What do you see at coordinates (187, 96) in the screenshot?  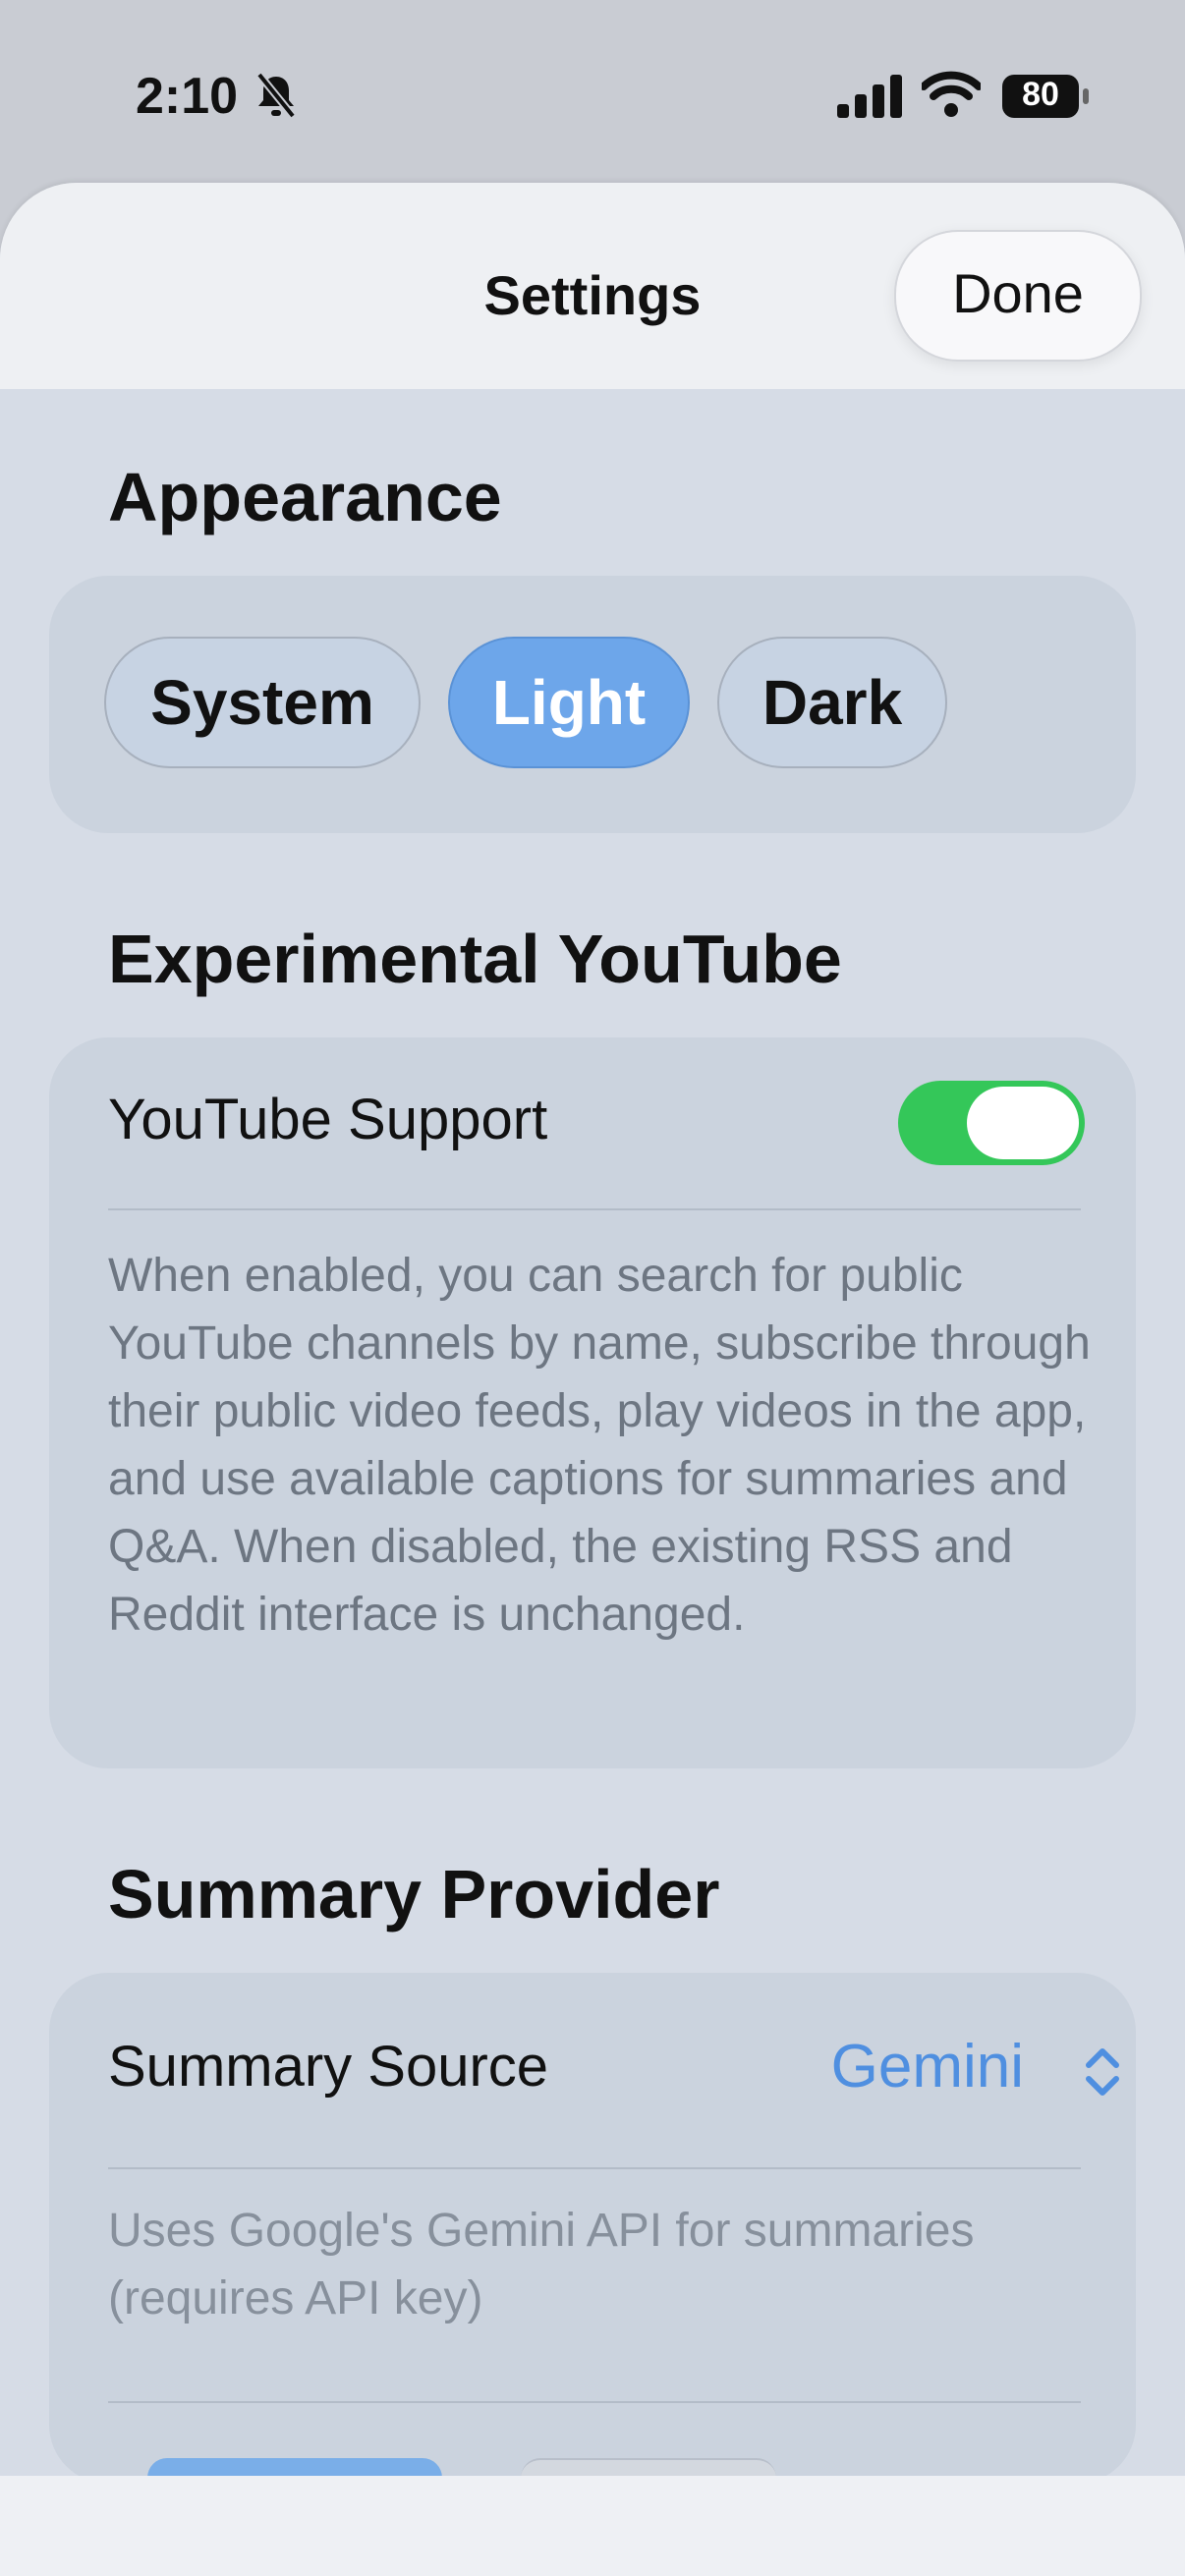 I see `status-time: 2:10` at bounding box center [187, 96].